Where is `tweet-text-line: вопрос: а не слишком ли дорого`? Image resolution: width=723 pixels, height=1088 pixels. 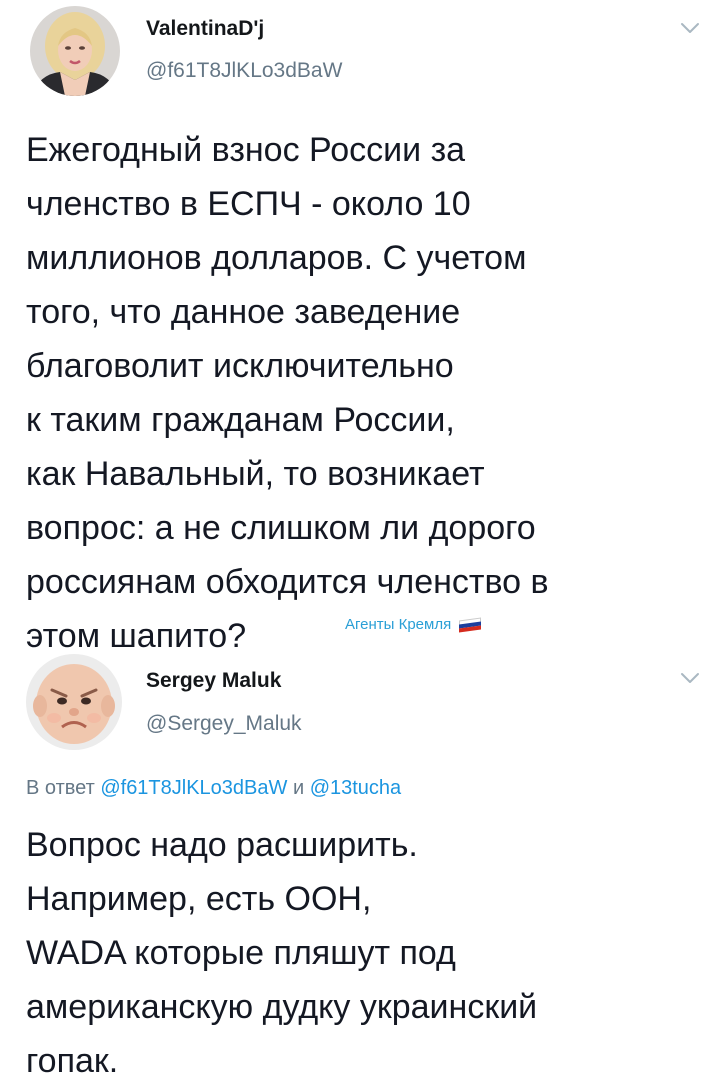 tweet-text-line: вопрос: а не слишком ли дорого is located at coordinates (281, 528).